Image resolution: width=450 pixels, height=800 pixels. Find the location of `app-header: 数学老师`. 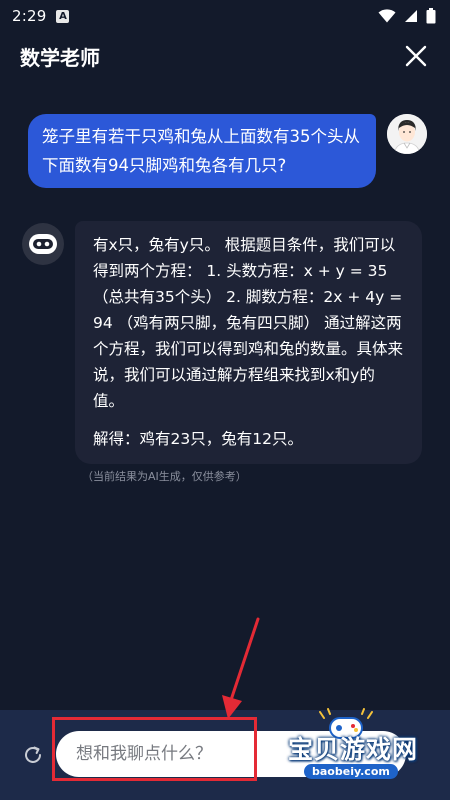

app-header: 数学老师 is located at coordinates (225, 56).